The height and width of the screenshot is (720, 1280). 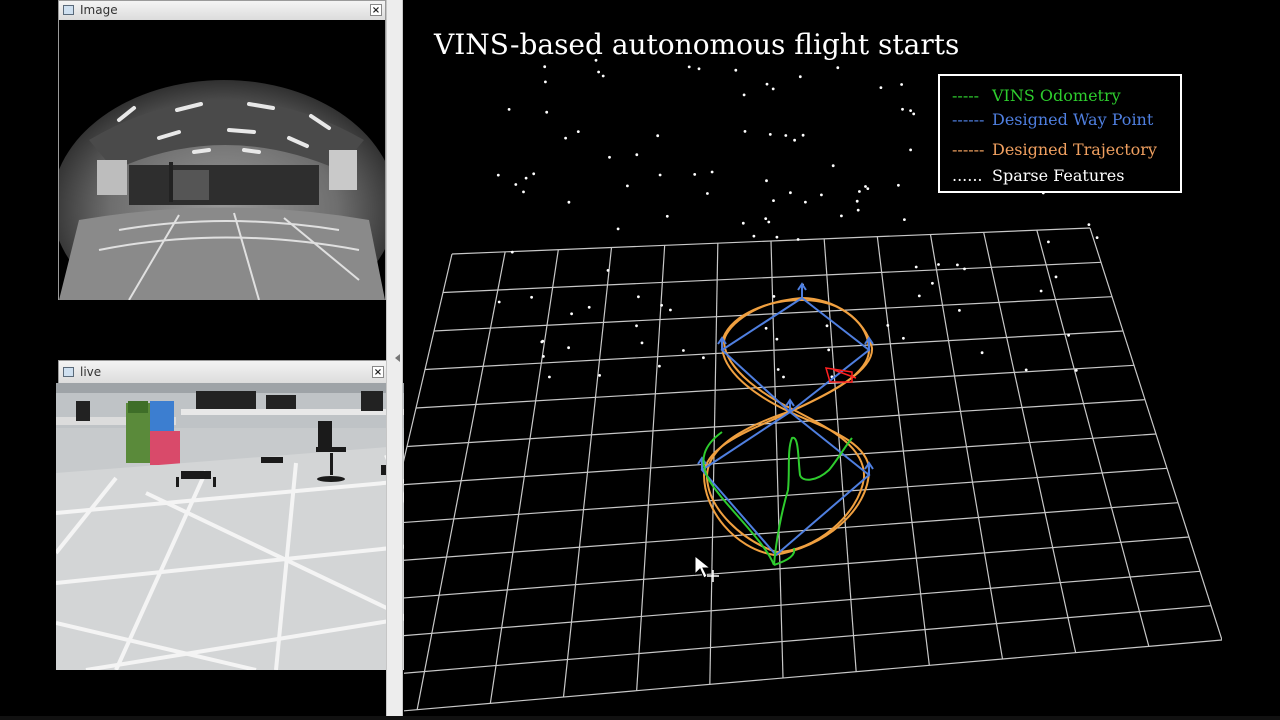 I want to click on legend-item-waypoint: ------ Designed Way Point, so click(x=1052, y=119).